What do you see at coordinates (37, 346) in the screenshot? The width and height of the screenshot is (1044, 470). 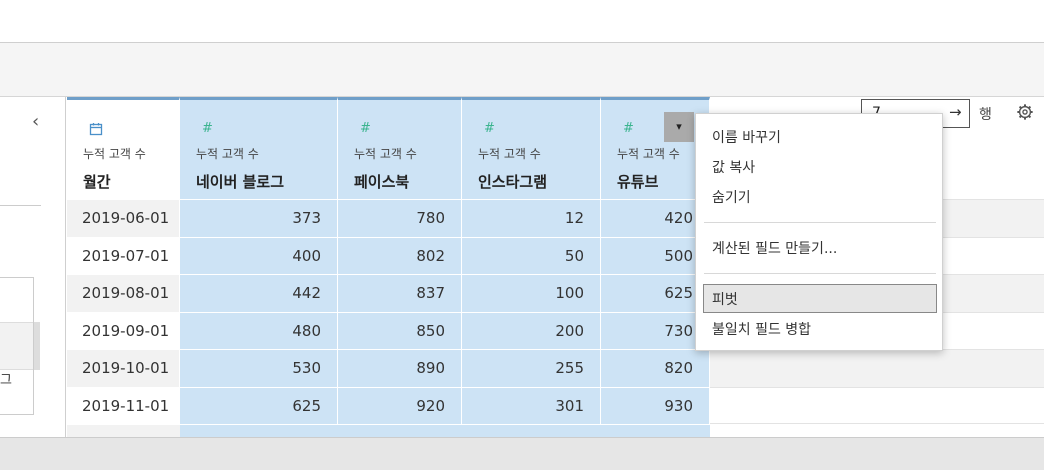 I see `left-panel-scrollbar` at bounding box center [37, 346].